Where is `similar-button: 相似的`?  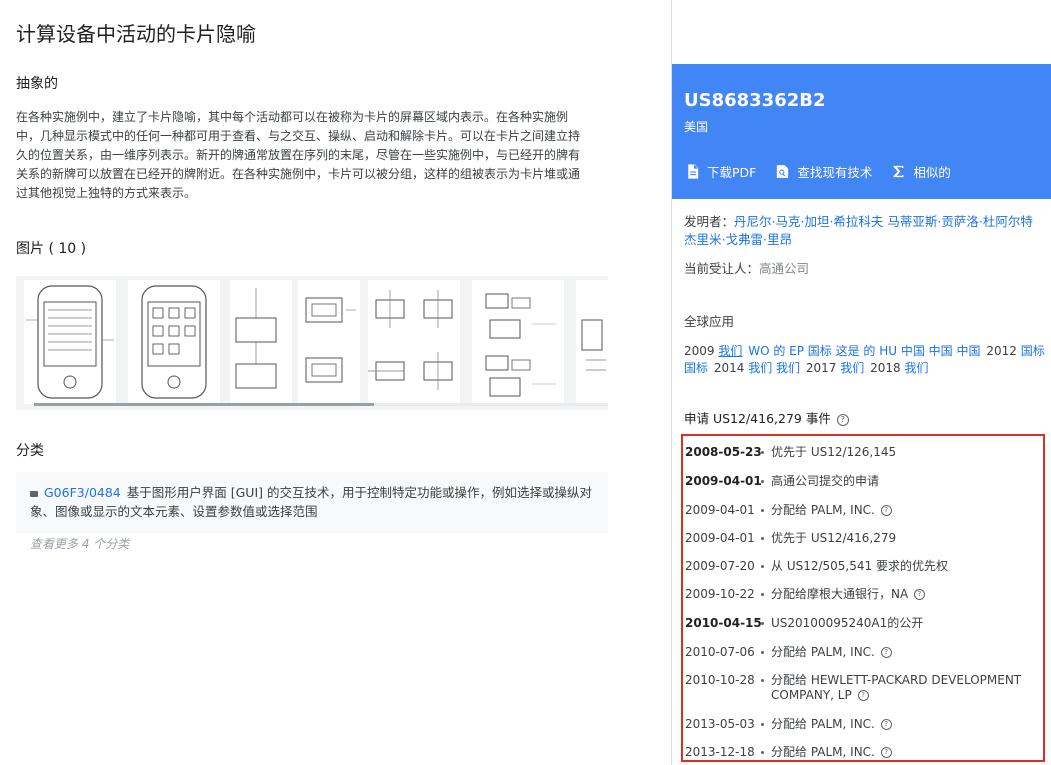 similar-button: 相似的 is located at coordinates (920, 171).